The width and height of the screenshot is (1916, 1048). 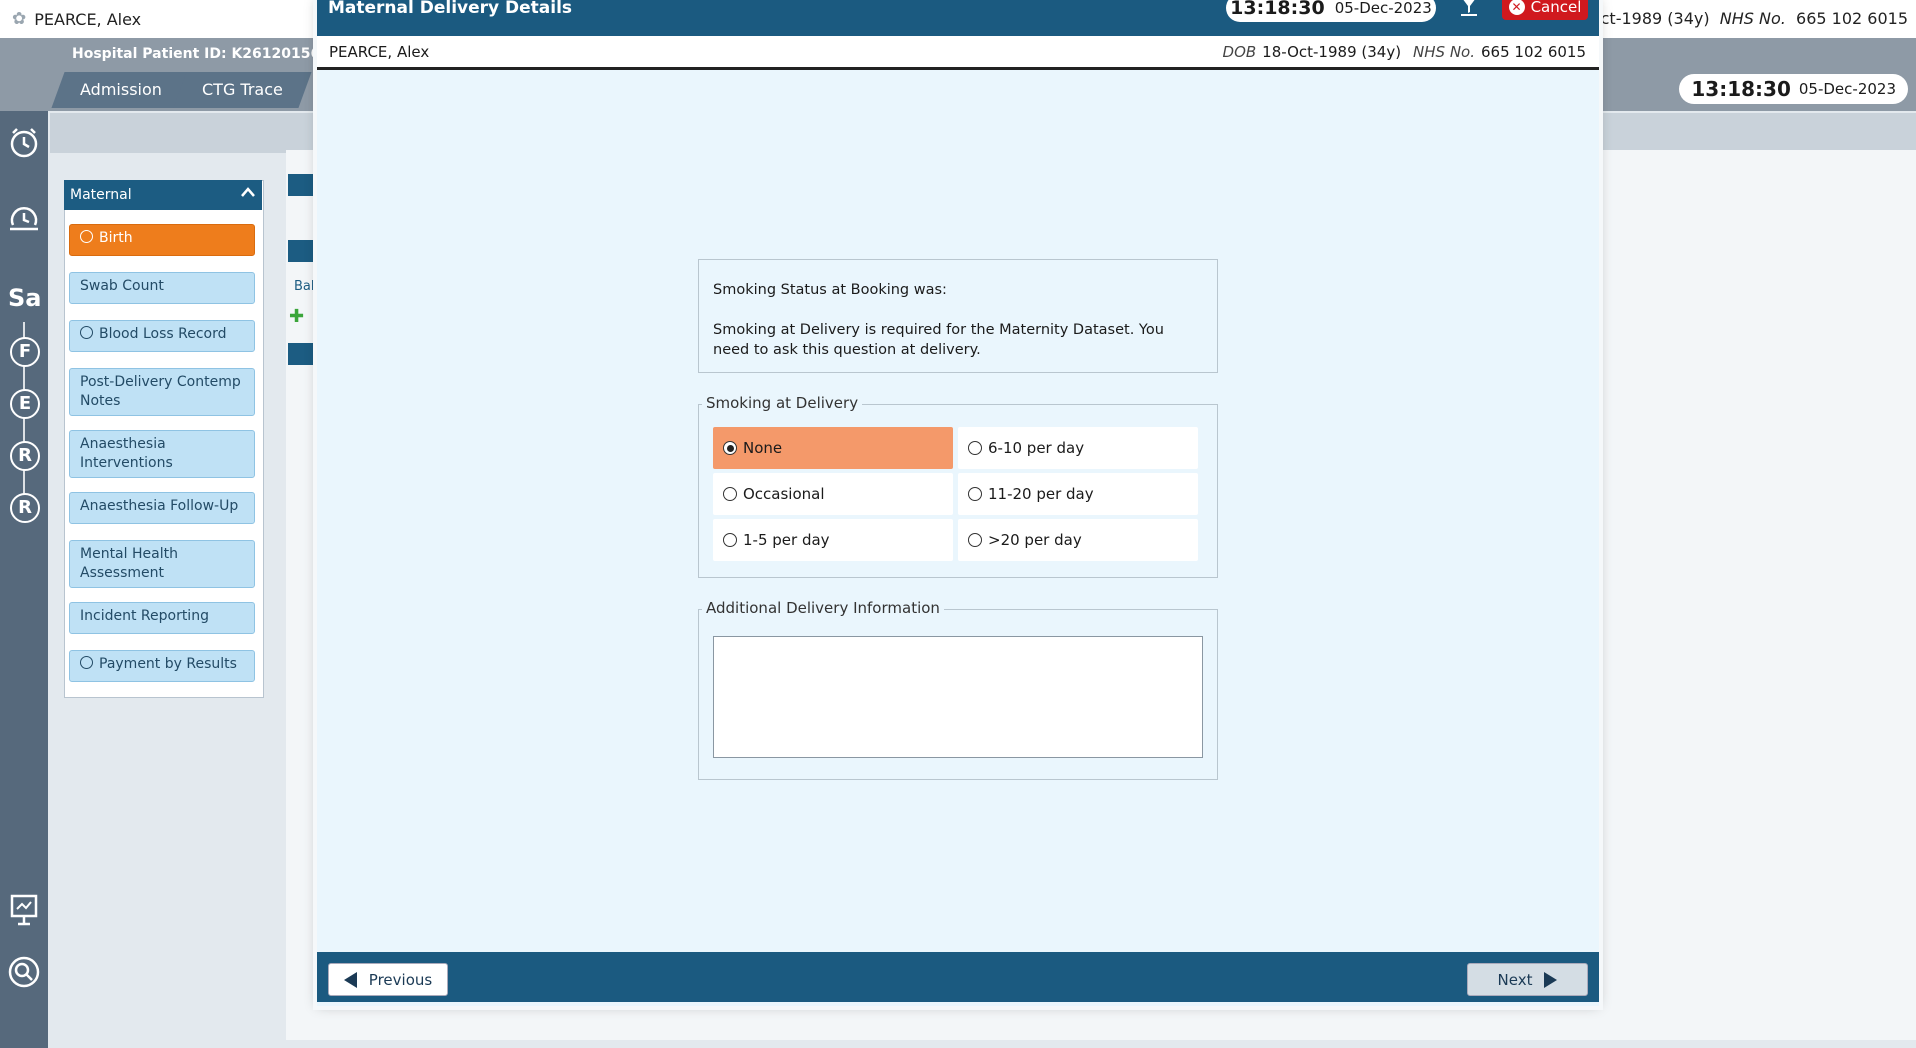 I want to click on dialog-footer, so click(x=958, y=977).